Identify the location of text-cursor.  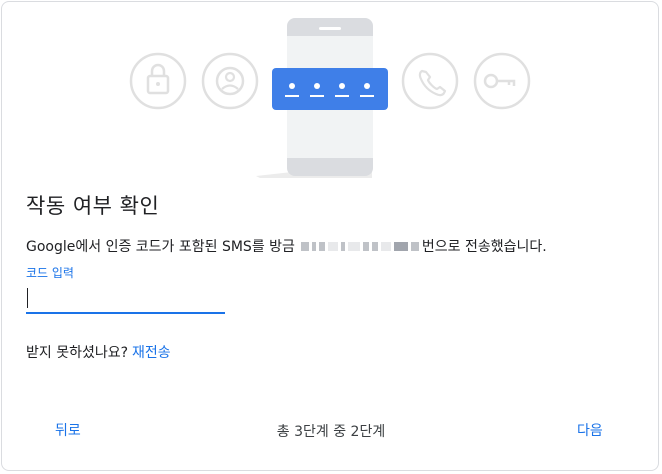
(27, 298).